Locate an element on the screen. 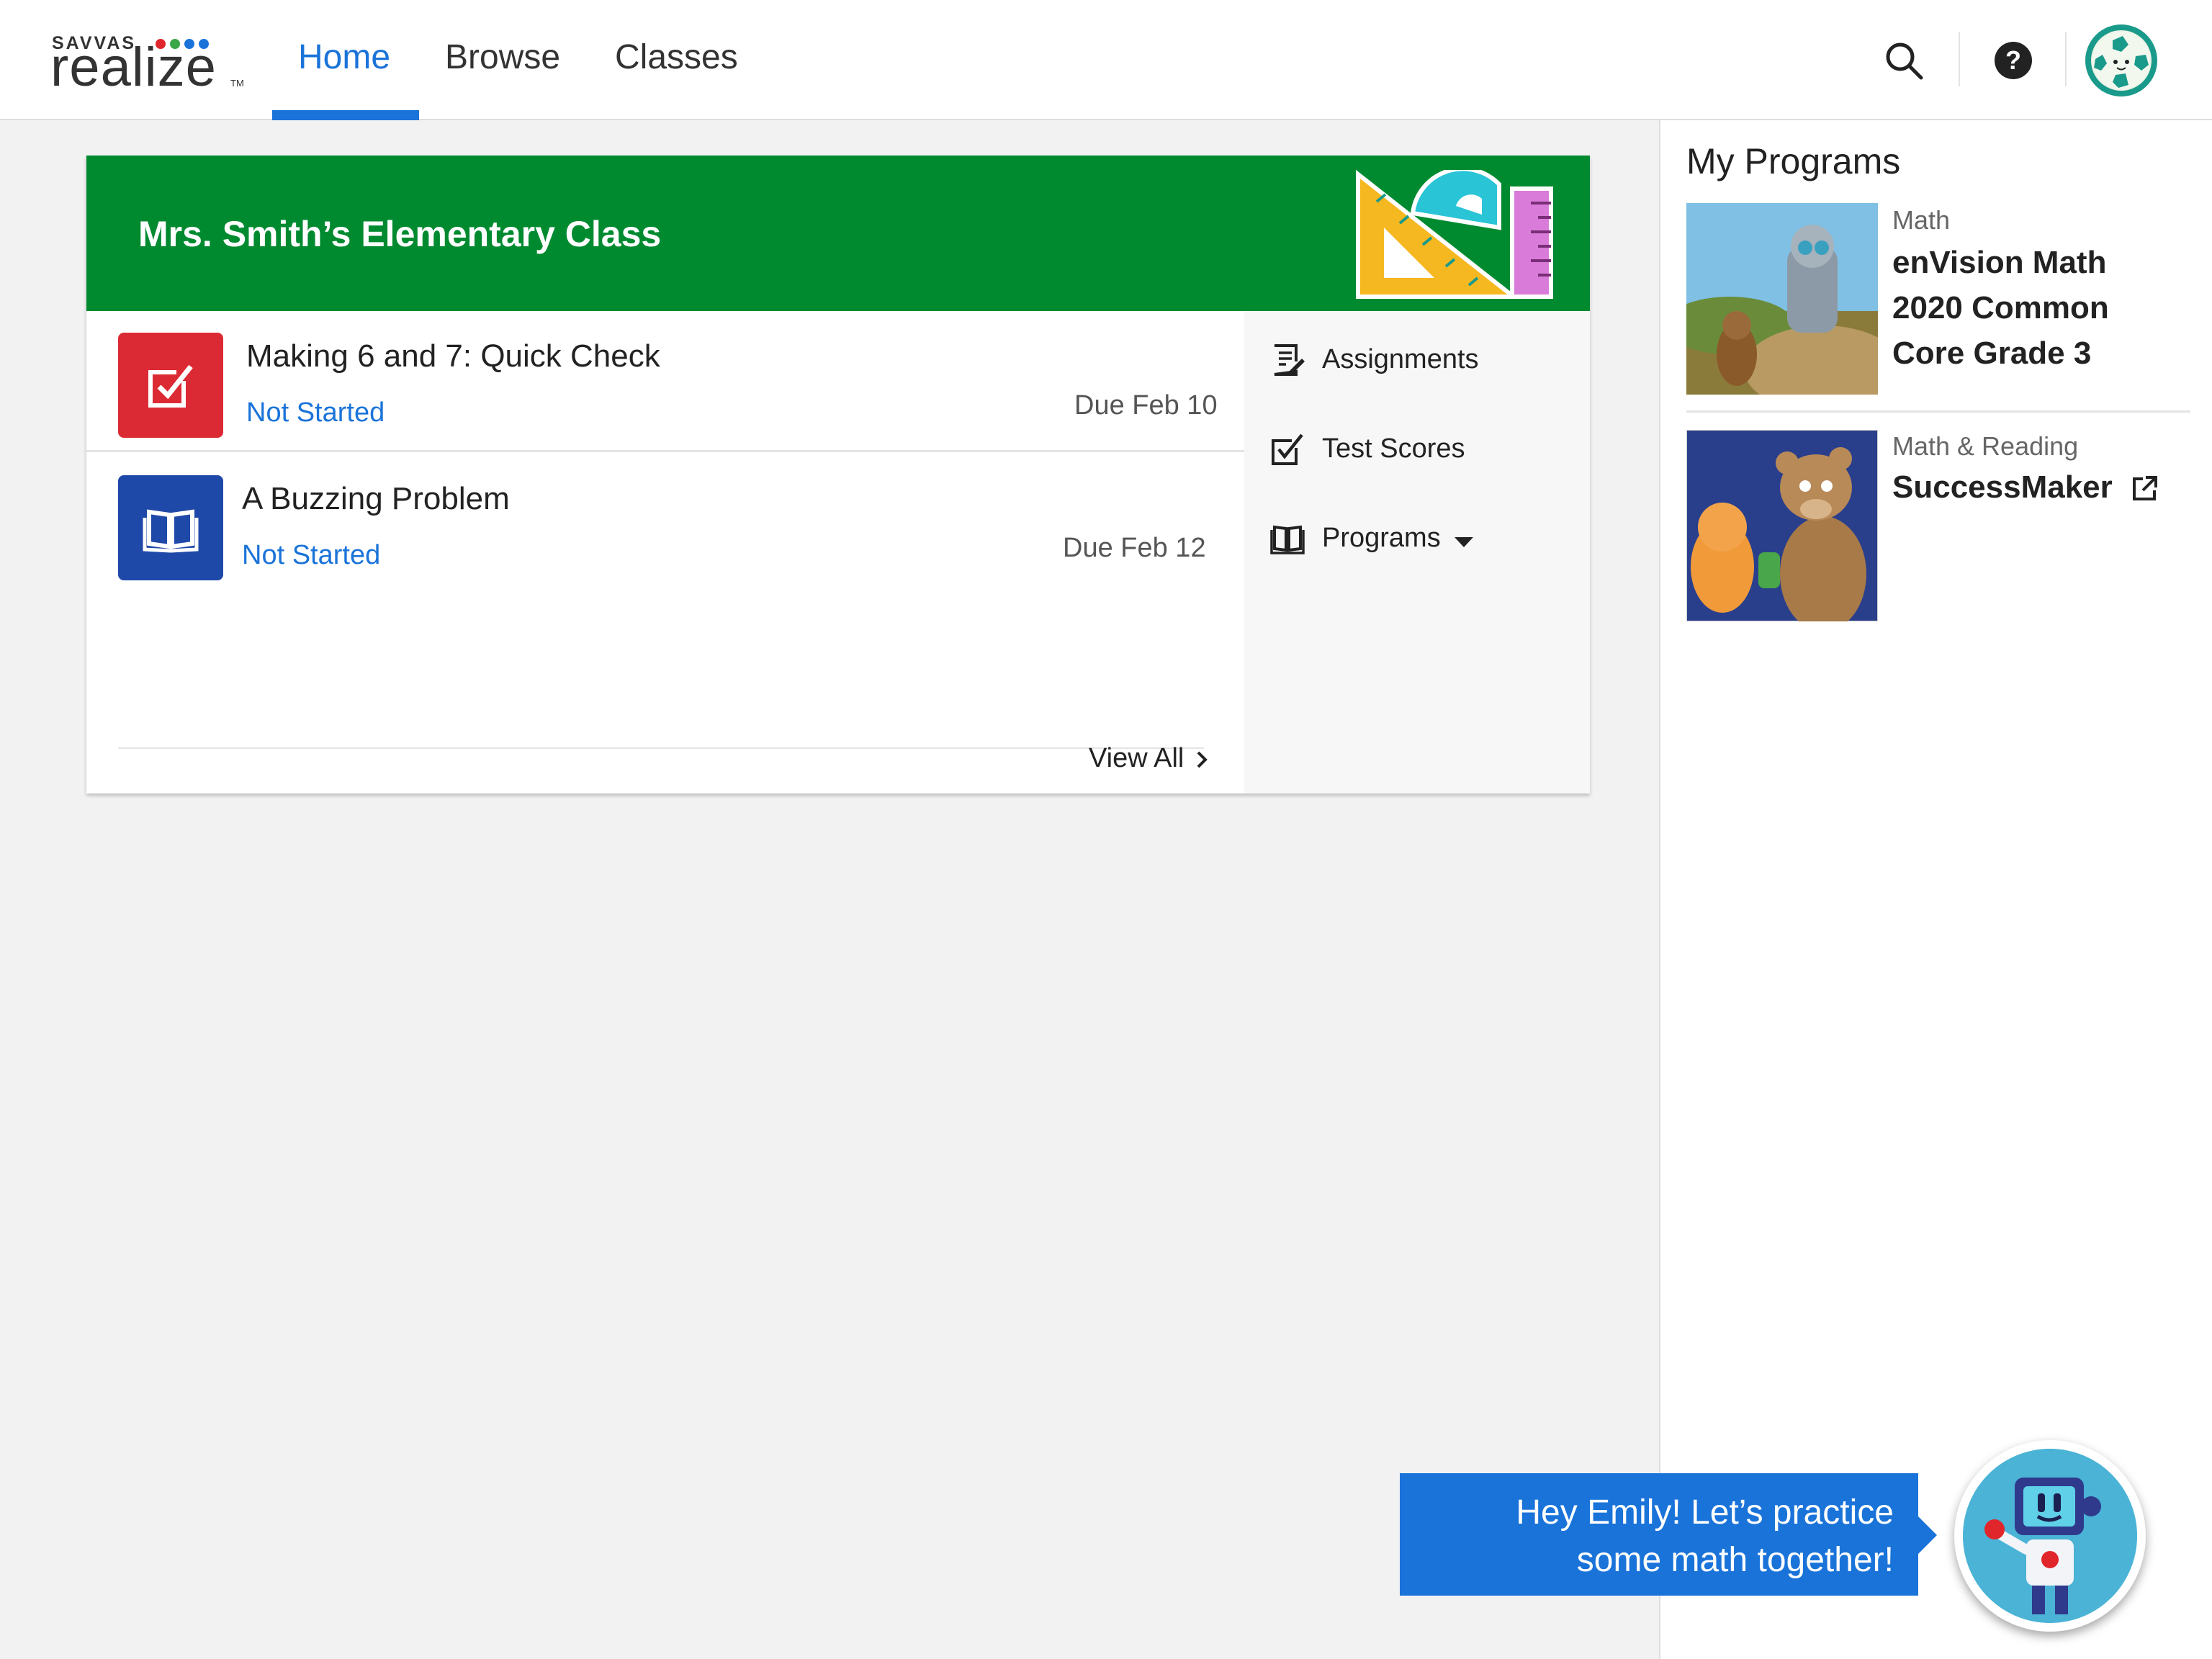 This screenshot has width=2212, height=1659. program-name-line: SuccessMaker is located at coordinates (2002, 487).